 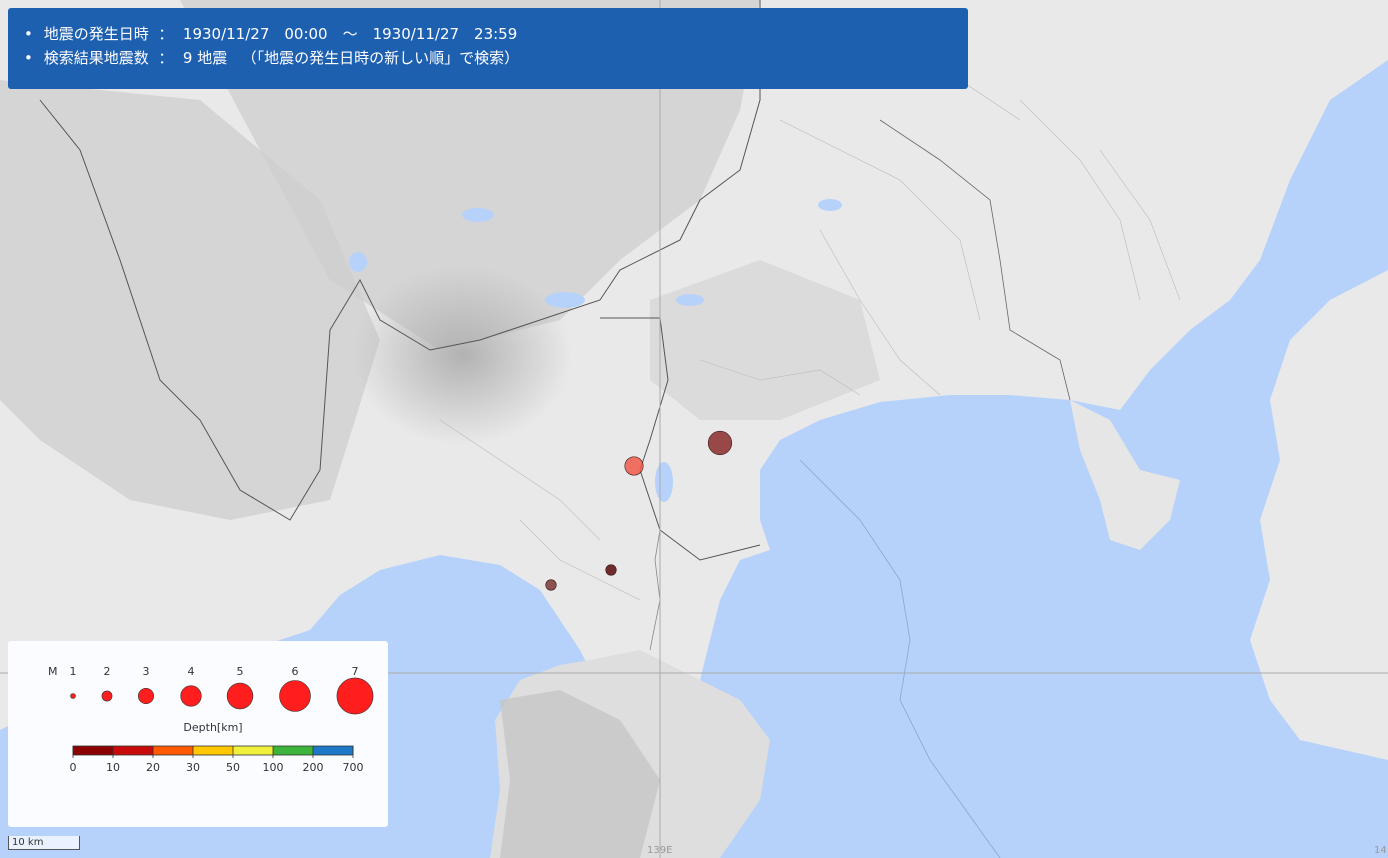 What do you see at coordinates (73, 671) in the screenshot?
I see `legend-magnitude-1: 1` at bounding box center [73, 671].